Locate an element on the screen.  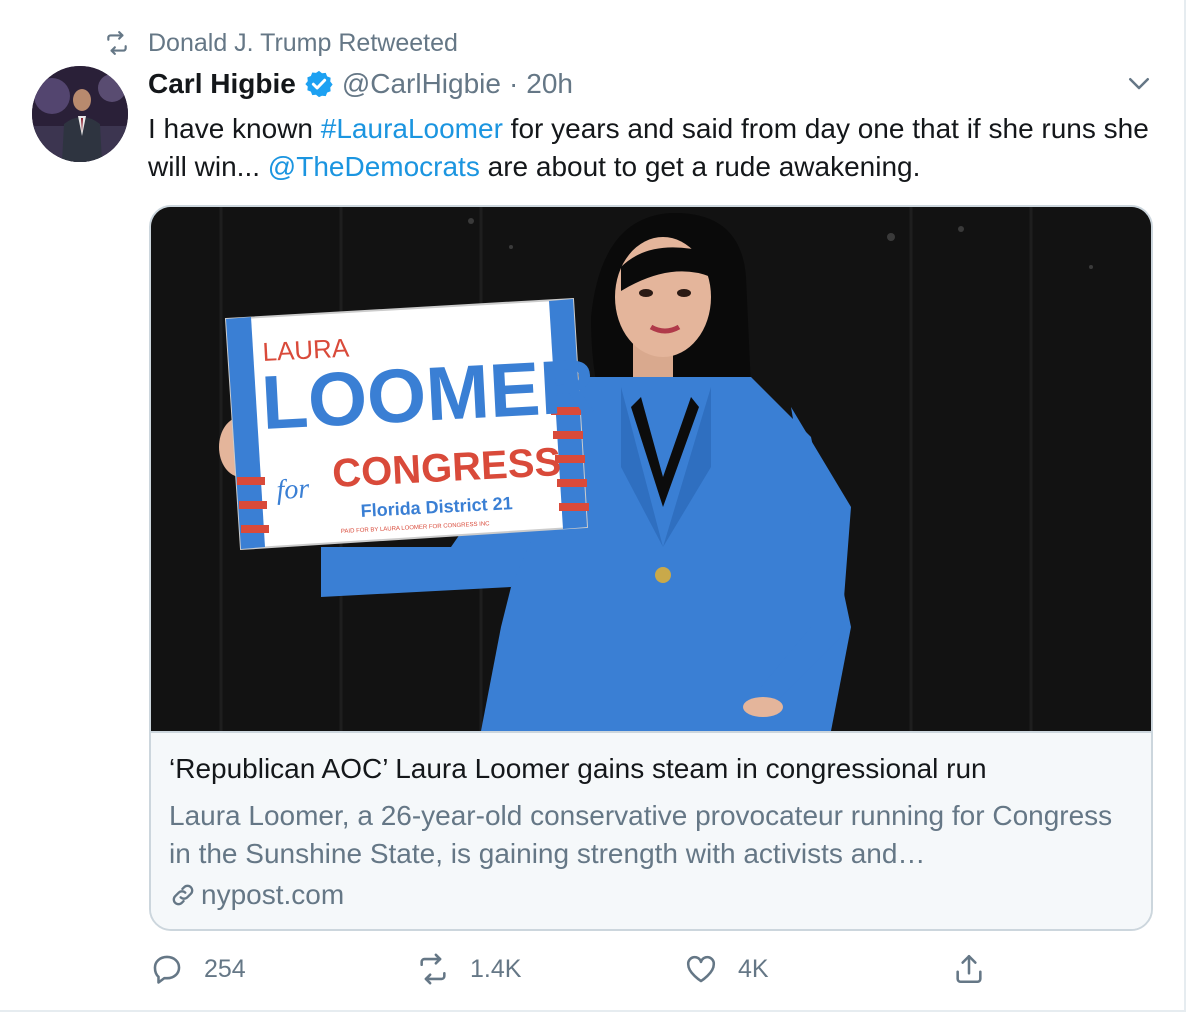
avatar is located at coordinates (80, 114).